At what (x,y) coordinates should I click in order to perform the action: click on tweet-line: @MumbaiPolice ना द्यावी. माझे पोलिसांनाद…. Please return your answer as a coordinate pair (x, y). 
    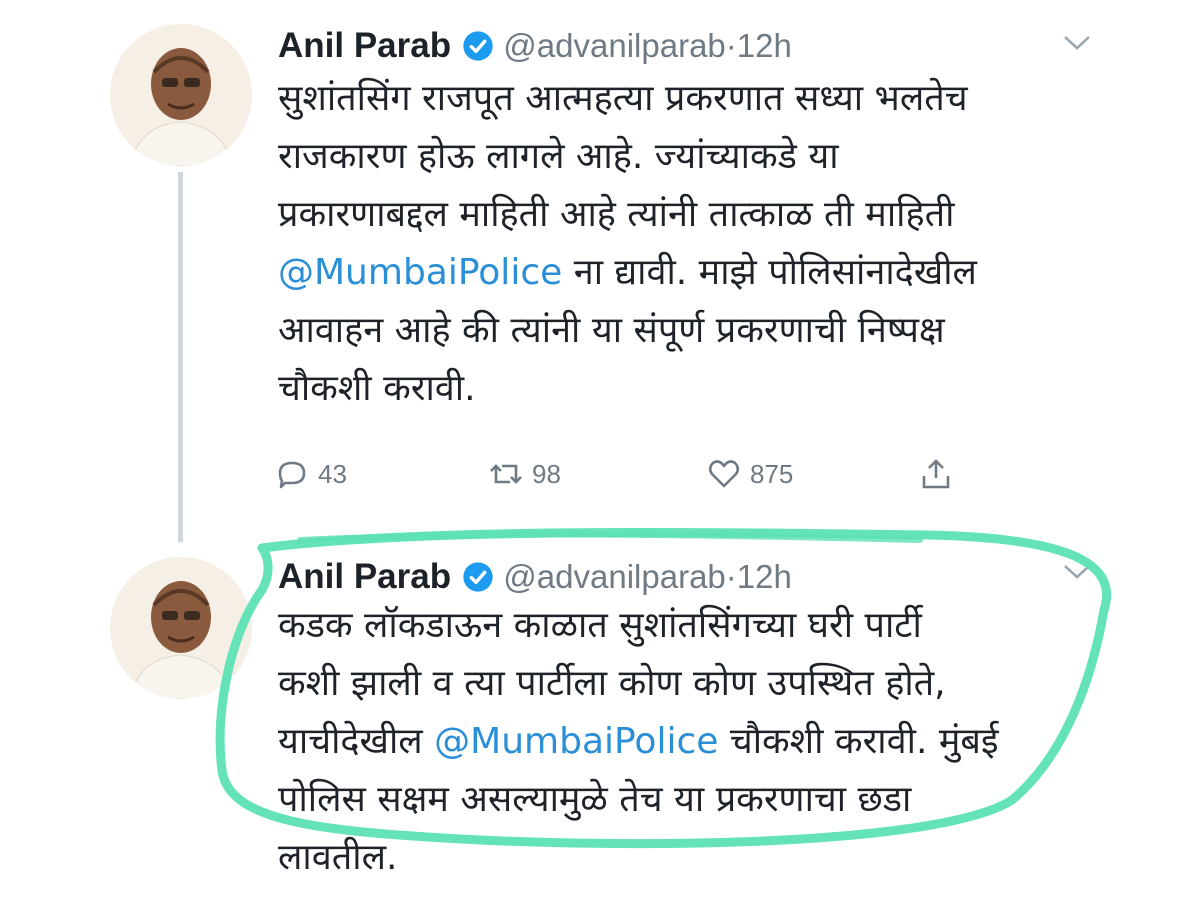
    Looking at the image, I should click on (698, 273).